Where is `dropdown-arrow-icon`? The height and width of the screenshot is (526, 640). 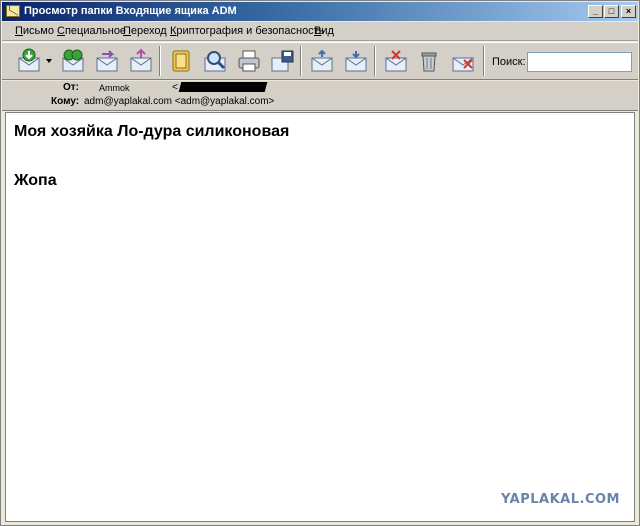 dropdown-arrow-icon is located at coordinates (49, 61).